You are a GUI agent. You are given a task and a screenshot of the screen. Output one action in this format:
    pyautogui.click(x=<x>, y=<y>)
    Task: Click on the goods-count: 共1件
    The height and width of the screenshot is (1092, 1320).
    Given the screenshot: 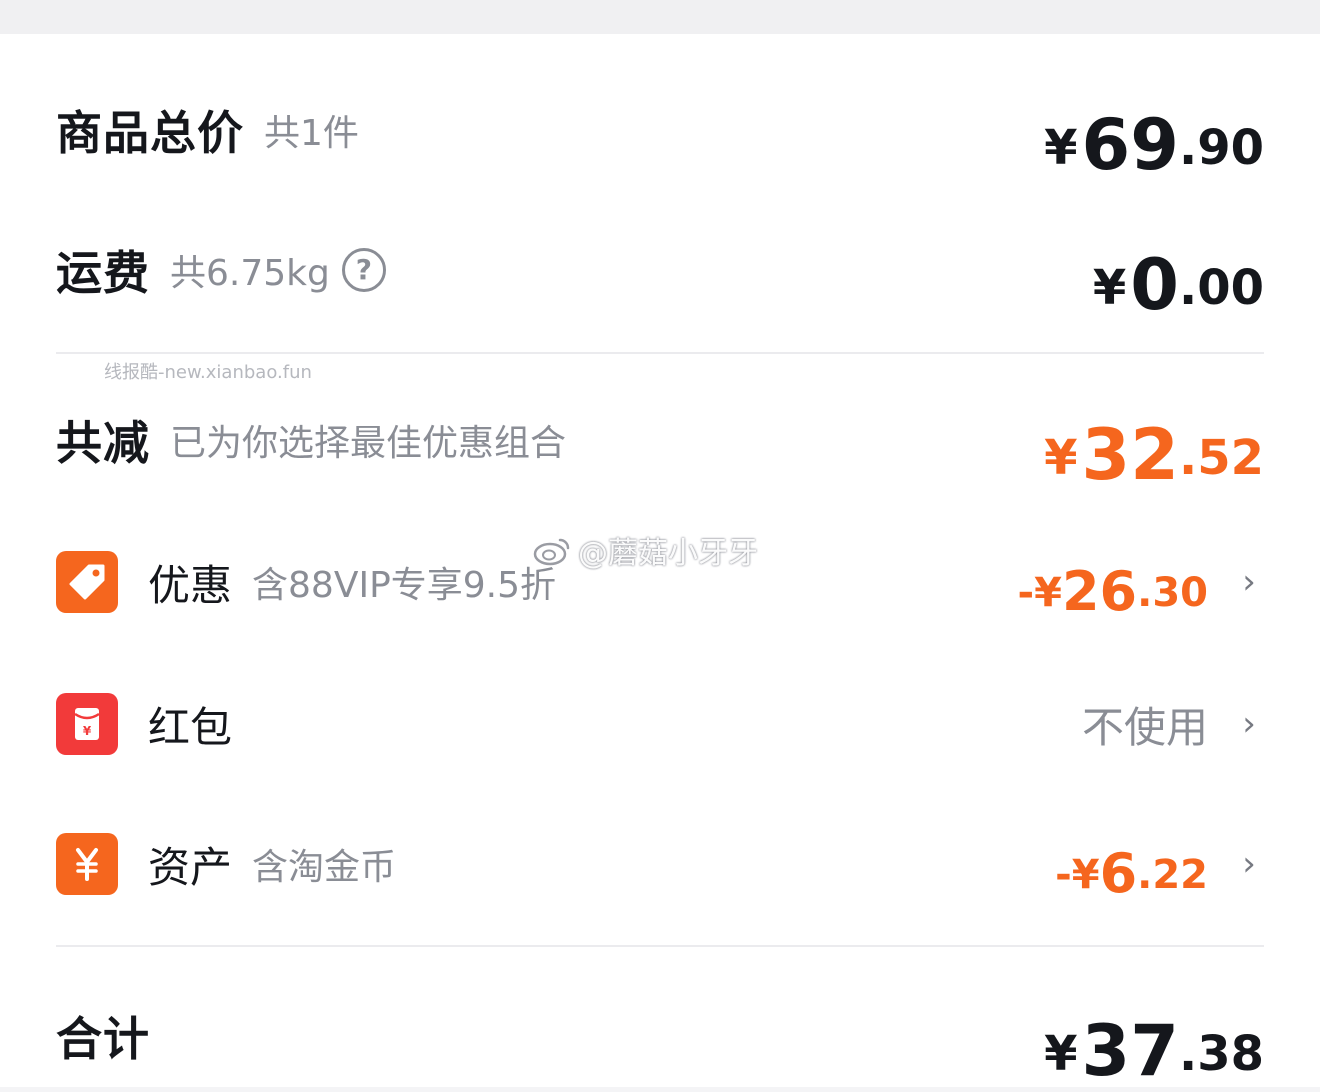 What is the action you would take?
    pyautogui.click(x=311, y=133)
    